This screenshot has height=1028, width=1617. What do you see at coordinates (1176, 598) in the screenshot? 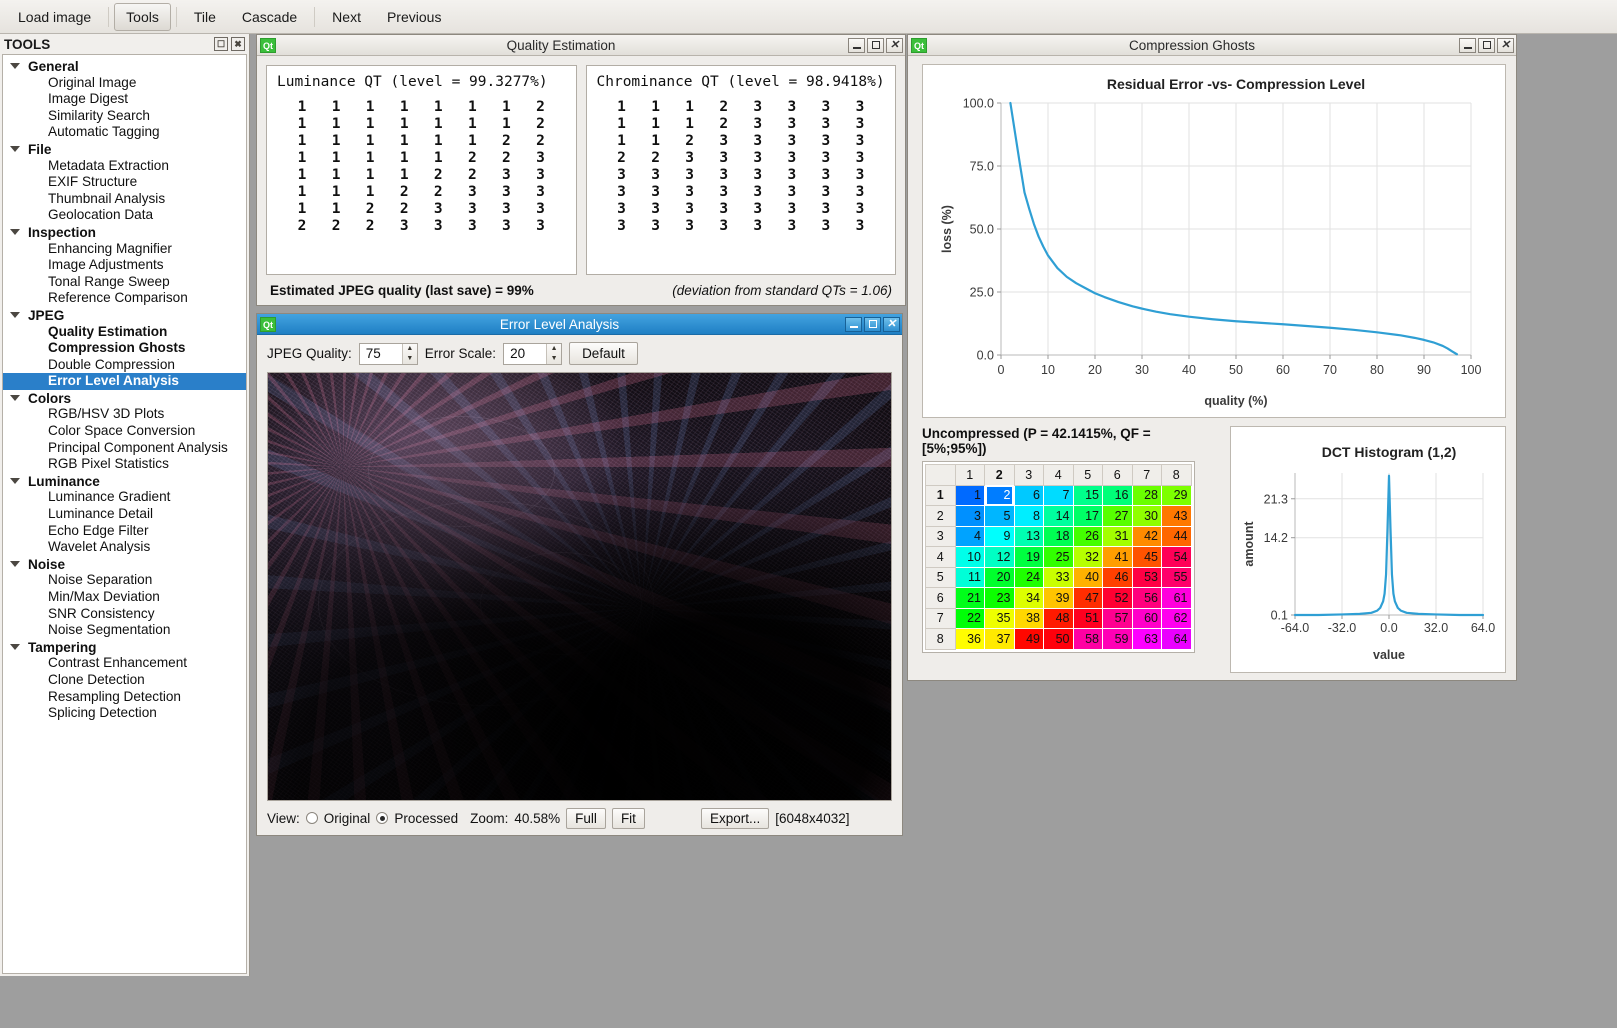
I see `dct-cell: 61` at bounding box center [1176, 598].